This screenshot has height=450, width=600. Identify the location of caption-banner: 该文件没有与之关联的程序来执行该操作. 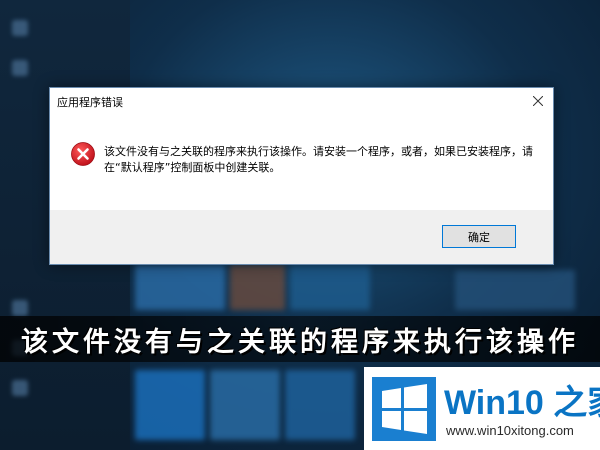
(300, 339).